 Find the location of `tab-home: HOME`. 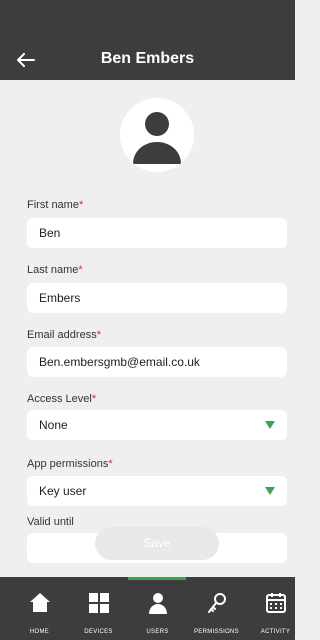

tab-home: HOME is located at coordinates (39, 611).